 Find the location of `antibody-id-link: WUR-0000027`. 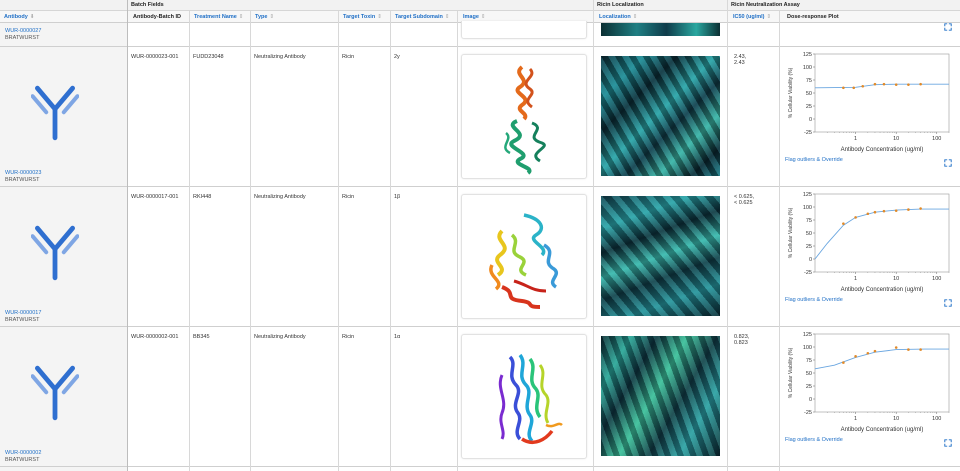

antibody-id-link: WUR-0000027 is located at coordinates (23, 31).